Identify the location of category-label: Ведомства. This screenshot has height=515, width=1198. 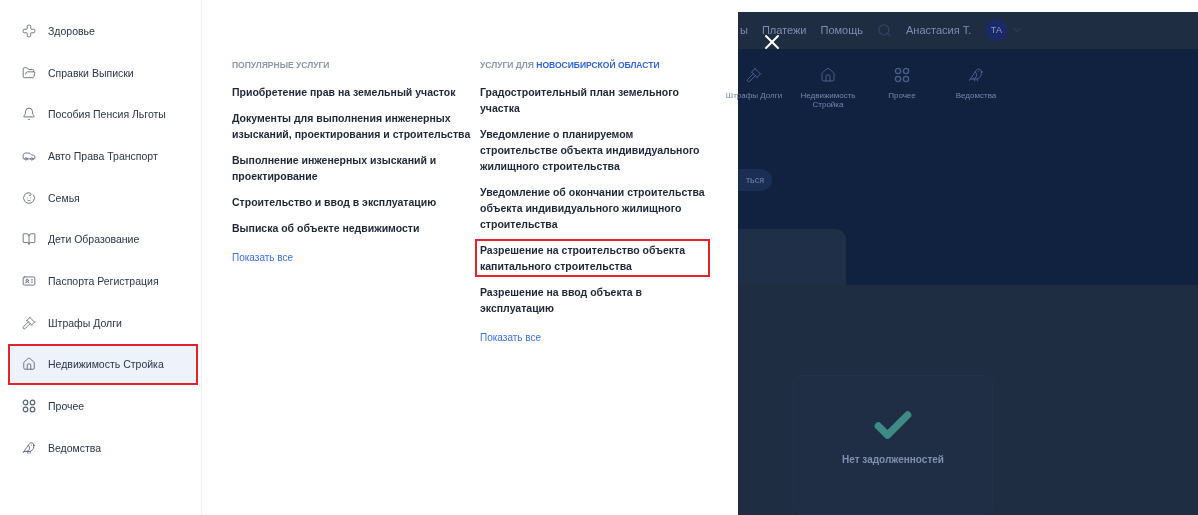
(976, 95).